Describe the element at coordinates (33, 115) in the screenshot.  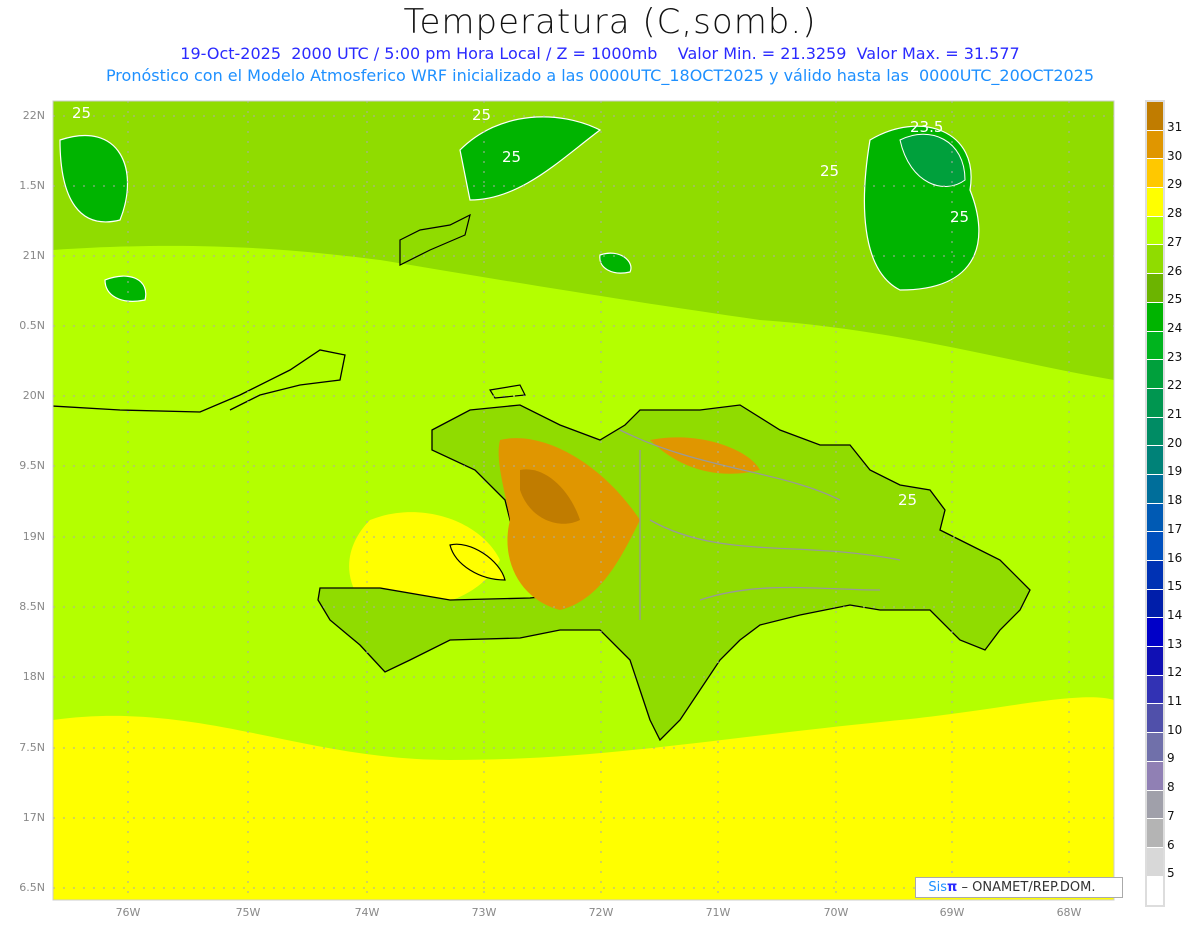
I see `lat-label: 22N` at that location.